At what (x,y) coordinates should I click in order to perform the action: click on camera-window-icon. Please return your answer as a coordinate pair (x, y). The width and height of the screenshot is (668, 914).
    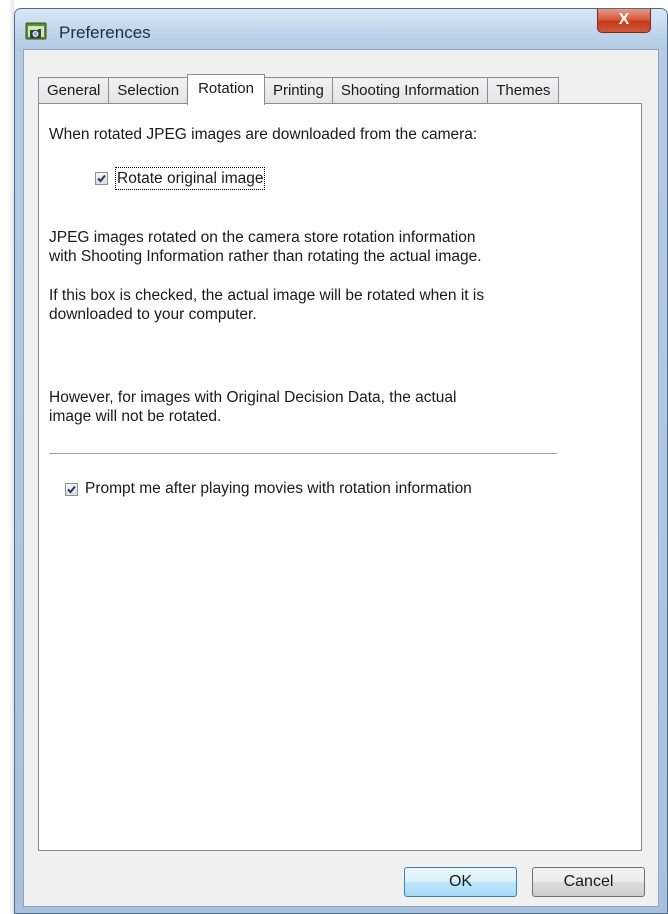
    Looking at the image, I should click on (37, 32).